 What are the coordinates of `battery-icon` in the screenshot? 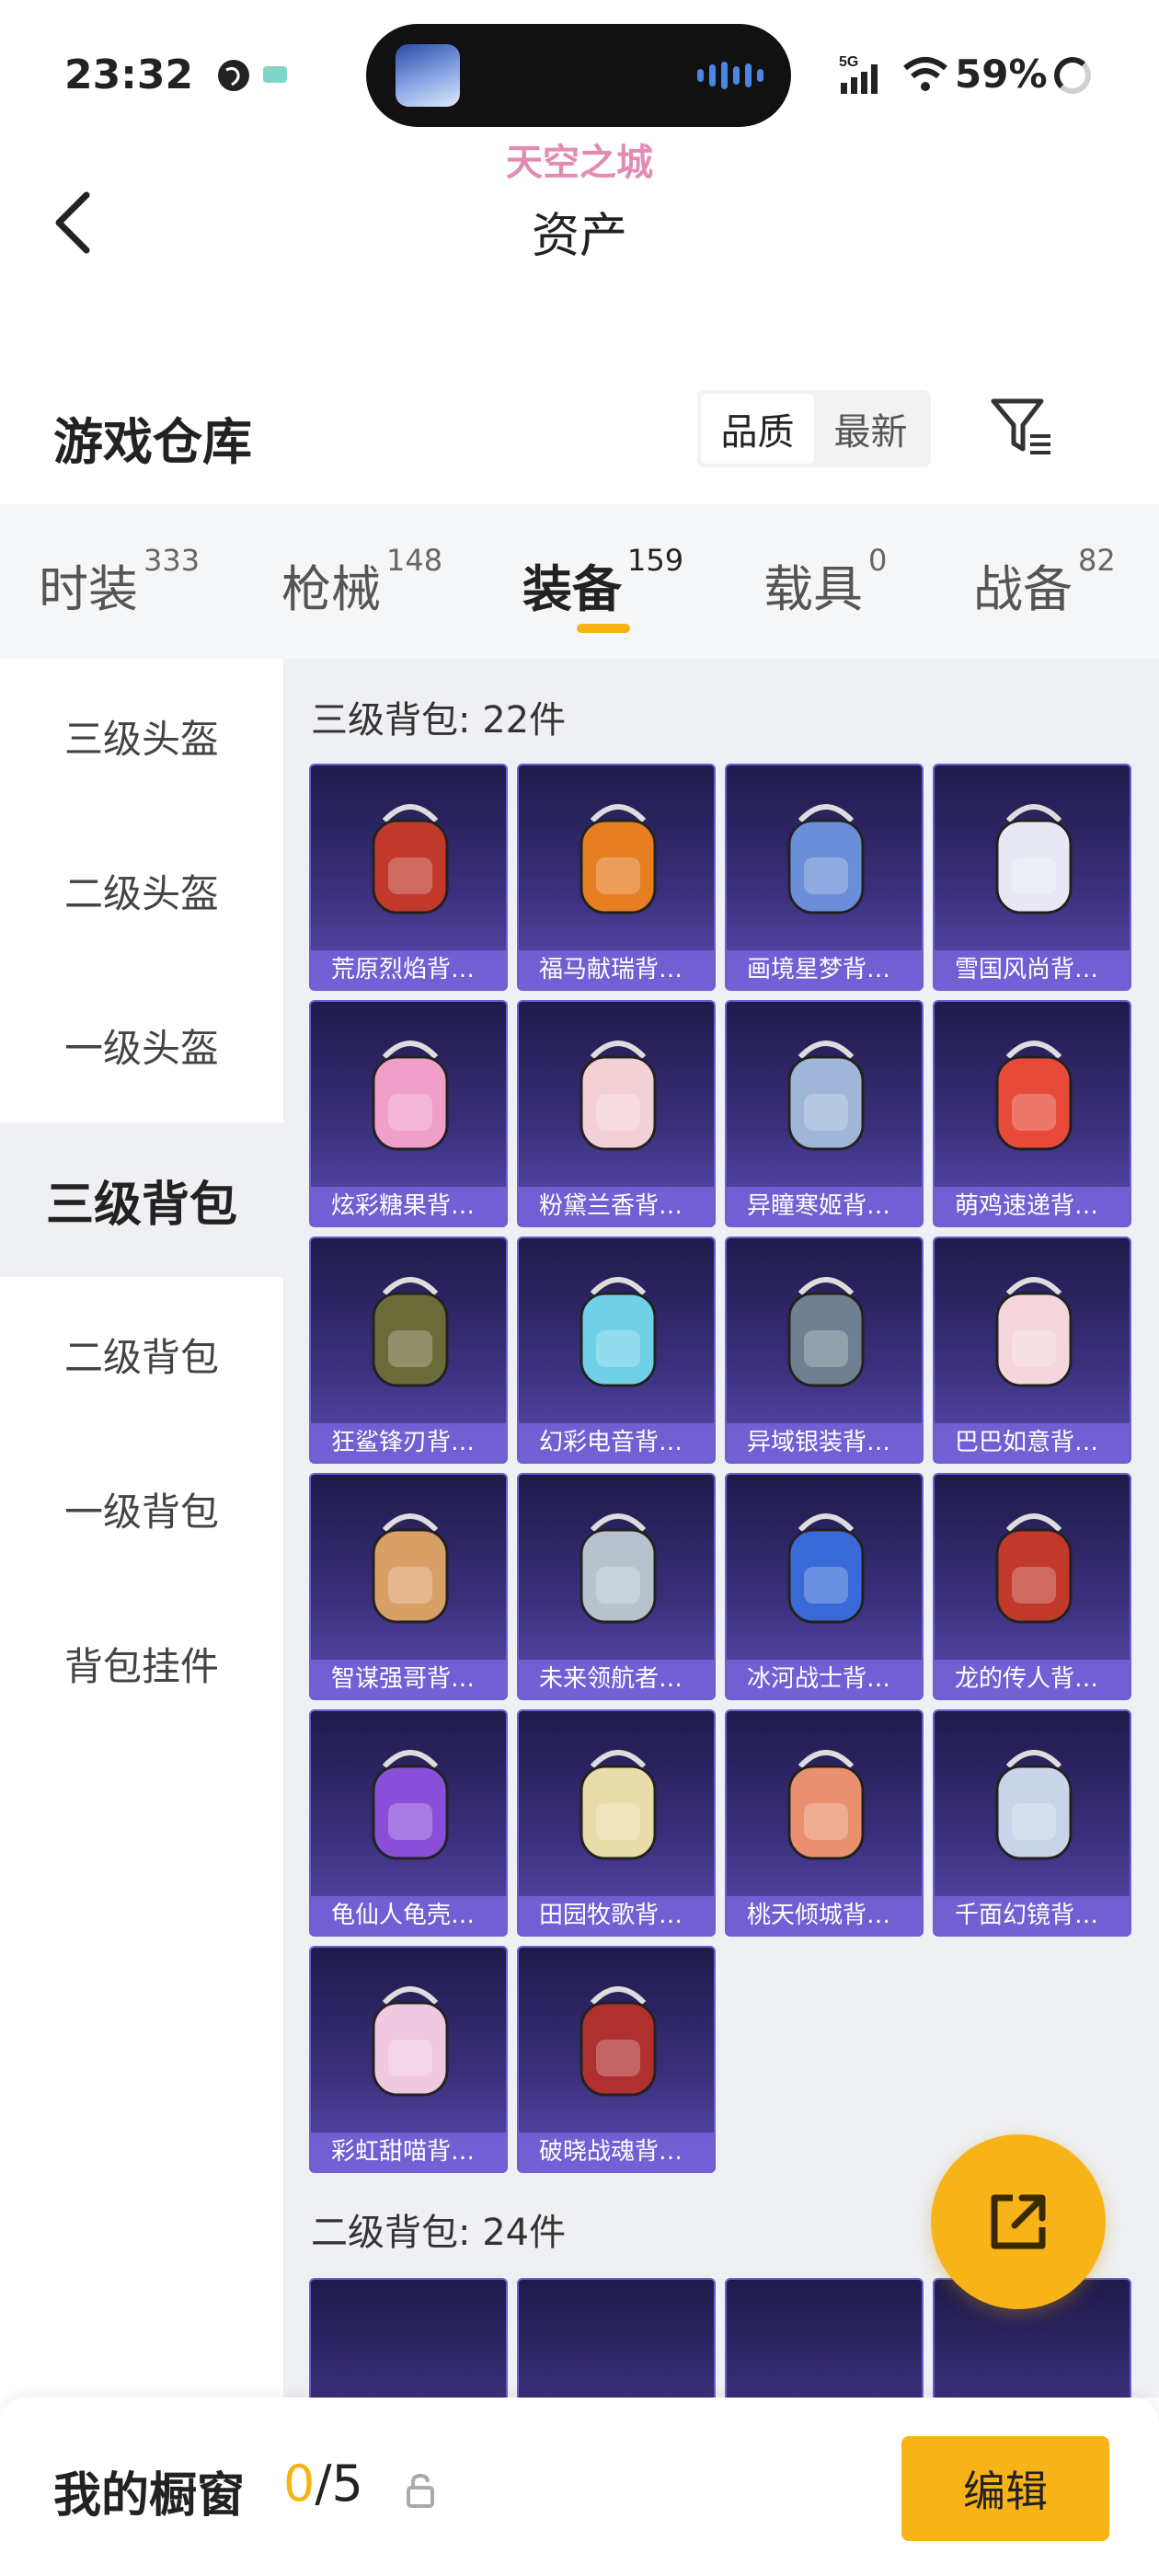 It's located at (1072, 75).